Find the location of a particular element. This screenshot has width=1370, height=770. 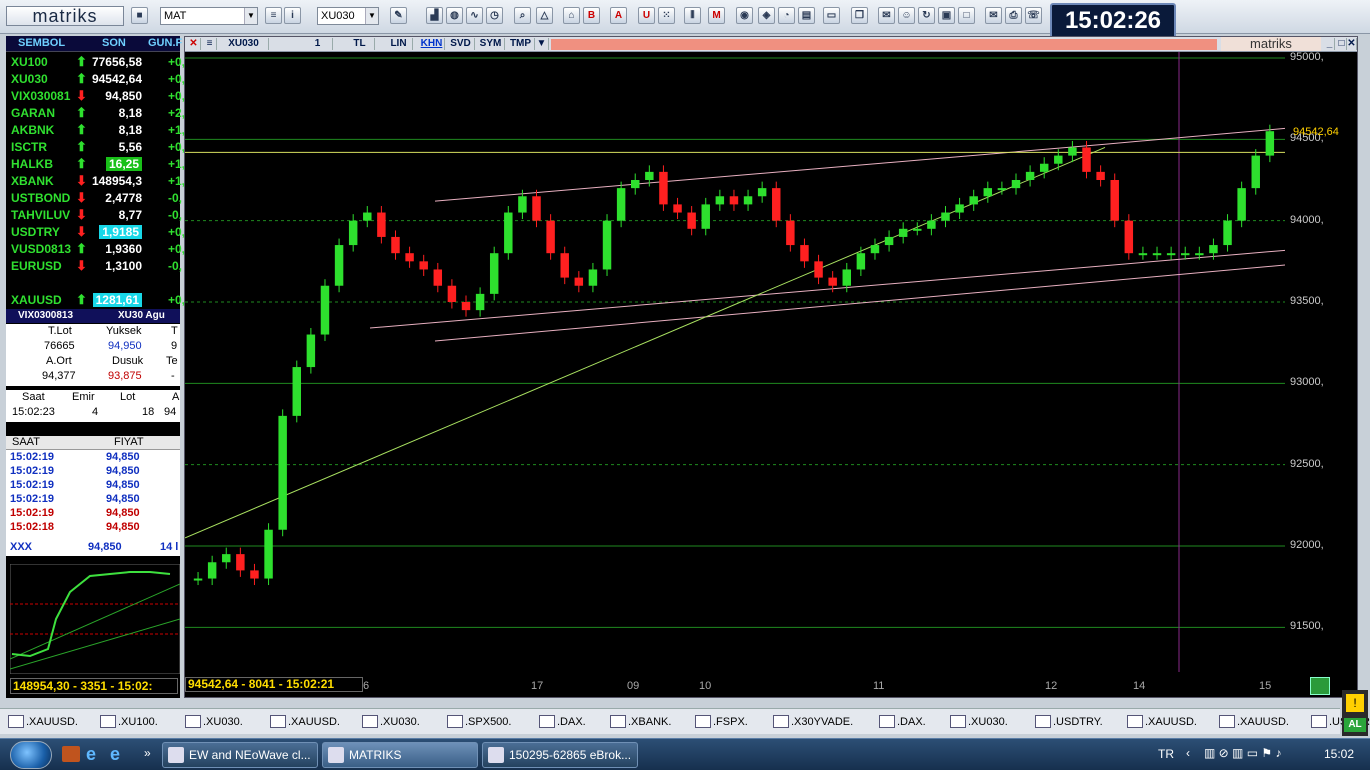

change-header: GUN.F is located at coordinates (165, 43).